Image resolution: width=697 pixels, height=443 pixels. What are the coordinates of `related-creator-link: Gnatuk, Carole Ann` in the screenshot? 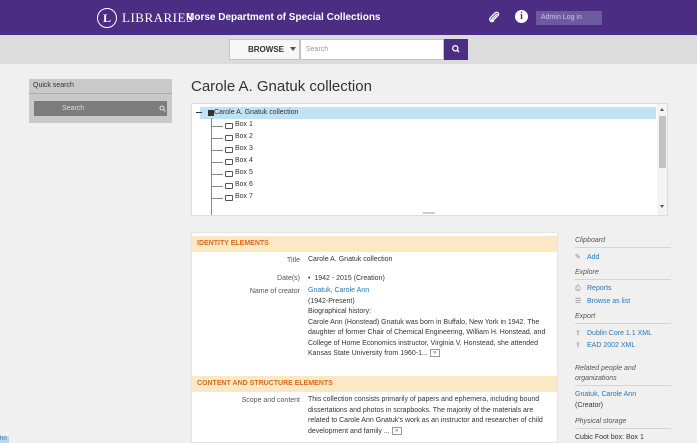 It's located at (605, 394).